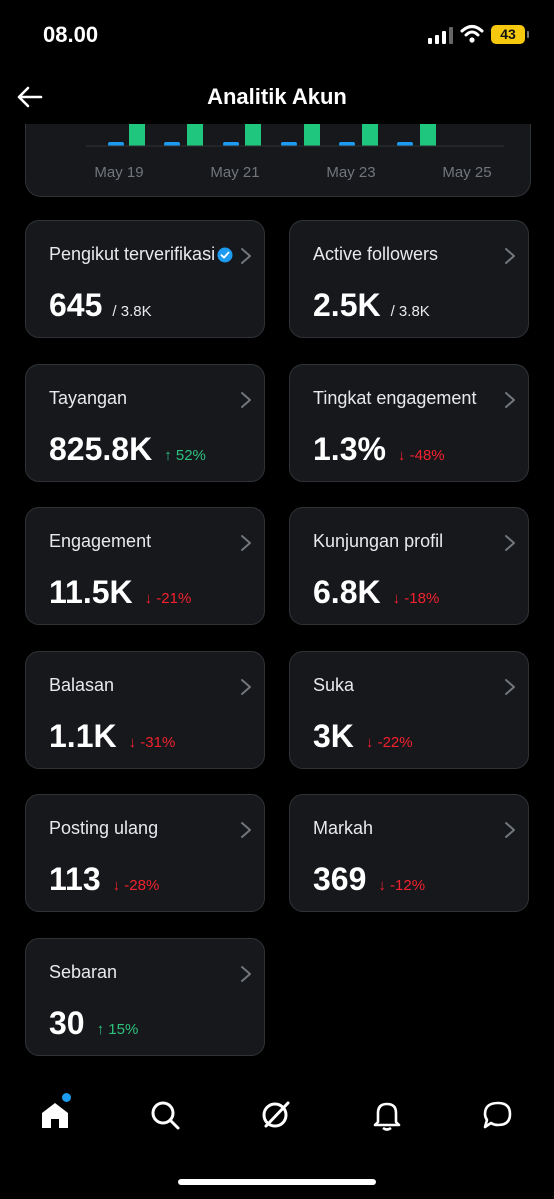  I want to click on metric-value: 113 ↓ -28%, so click(104, 879).